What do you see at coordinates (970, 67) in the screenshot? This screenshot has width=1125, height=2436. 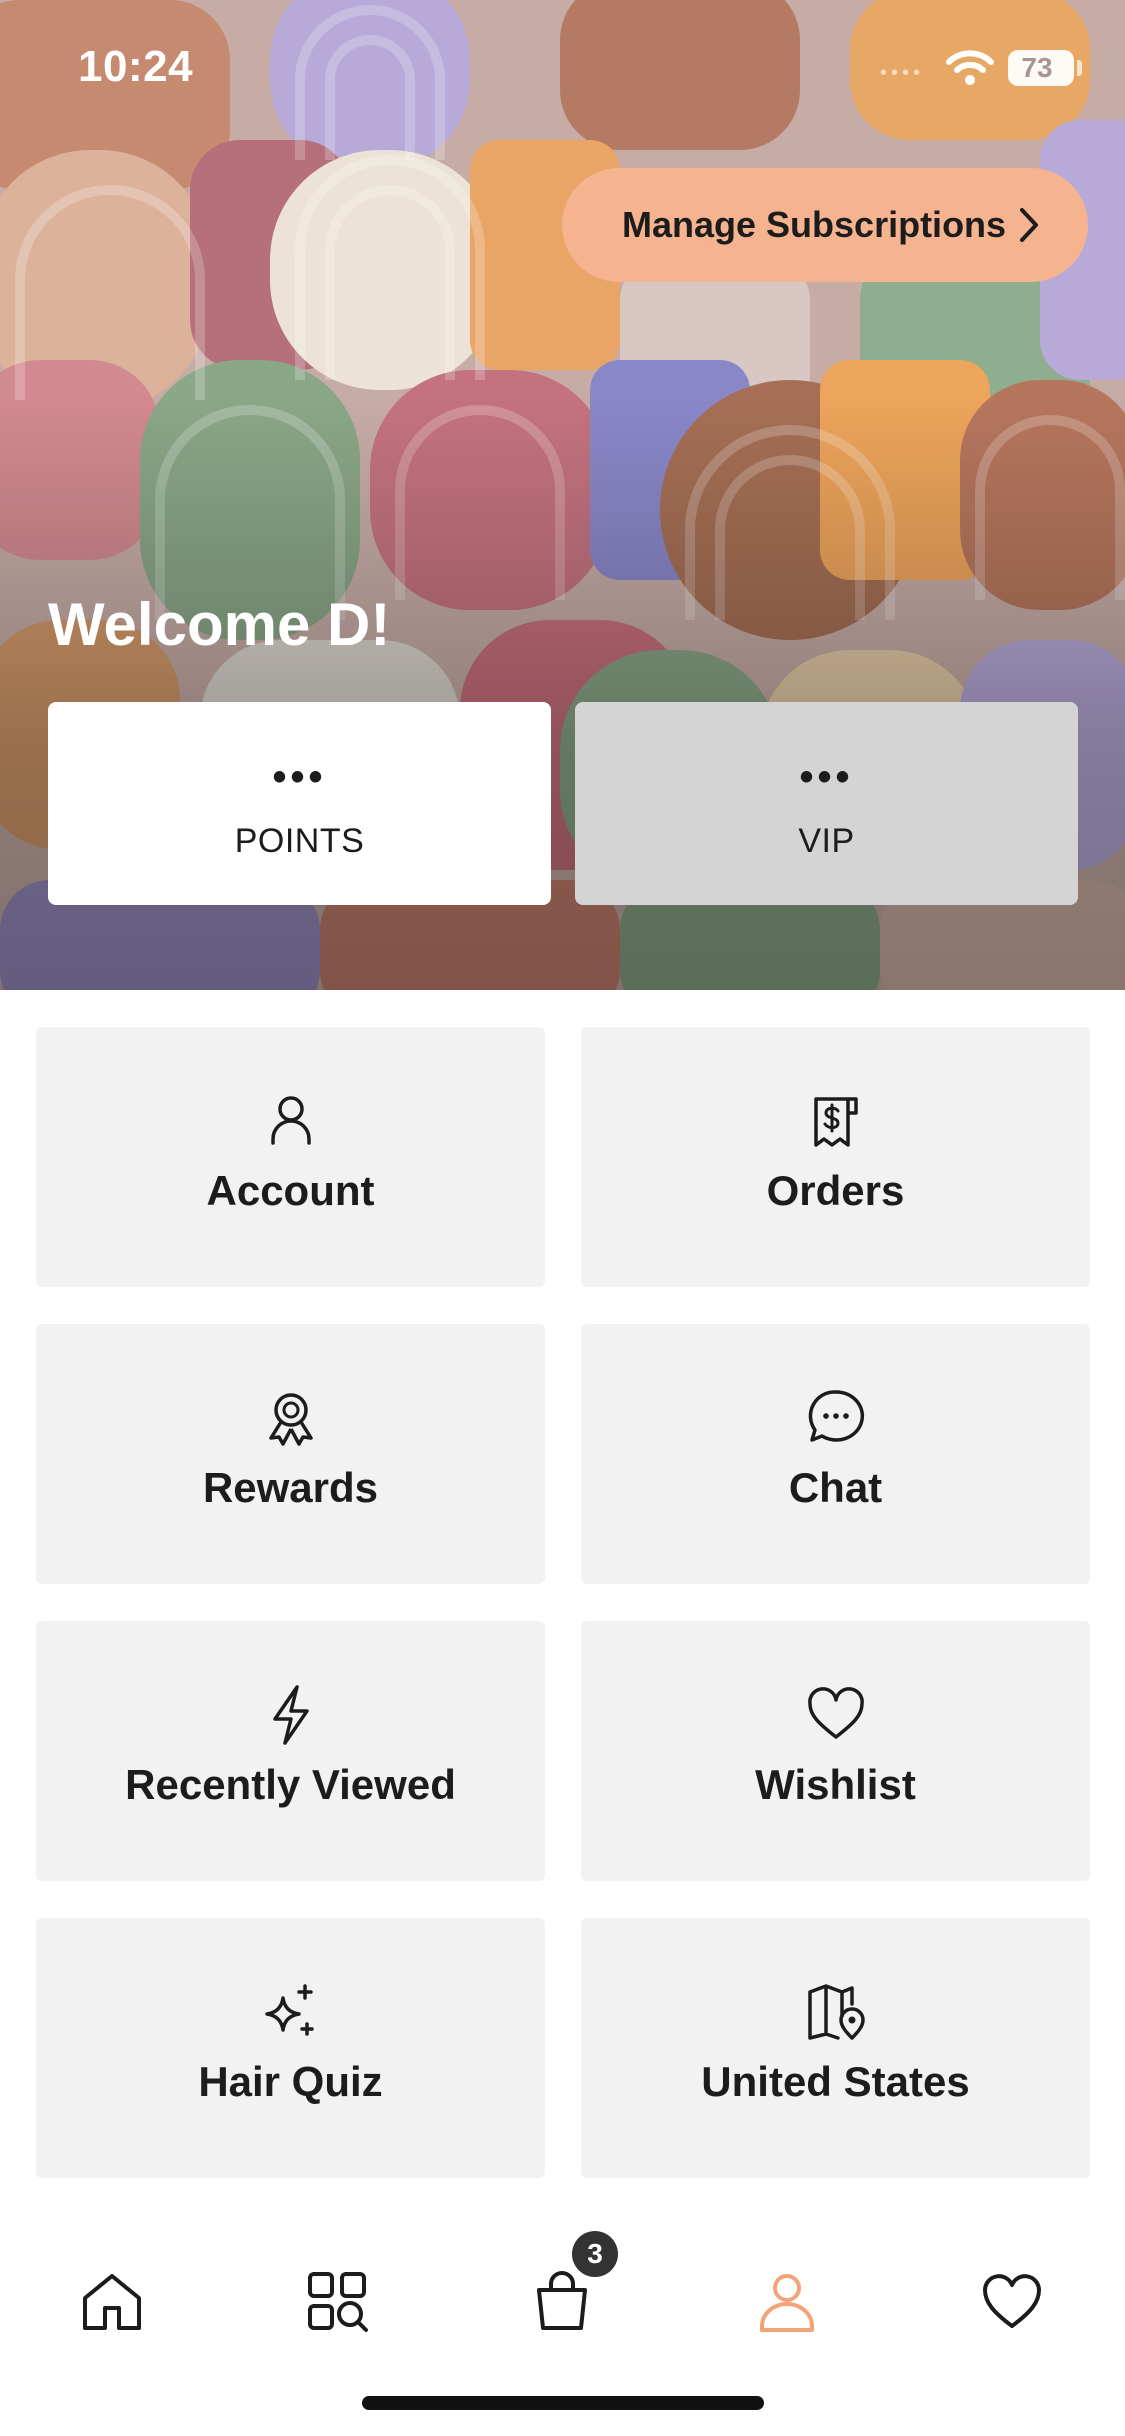 I see `wifi-icon` at bounding box center [970, 67].